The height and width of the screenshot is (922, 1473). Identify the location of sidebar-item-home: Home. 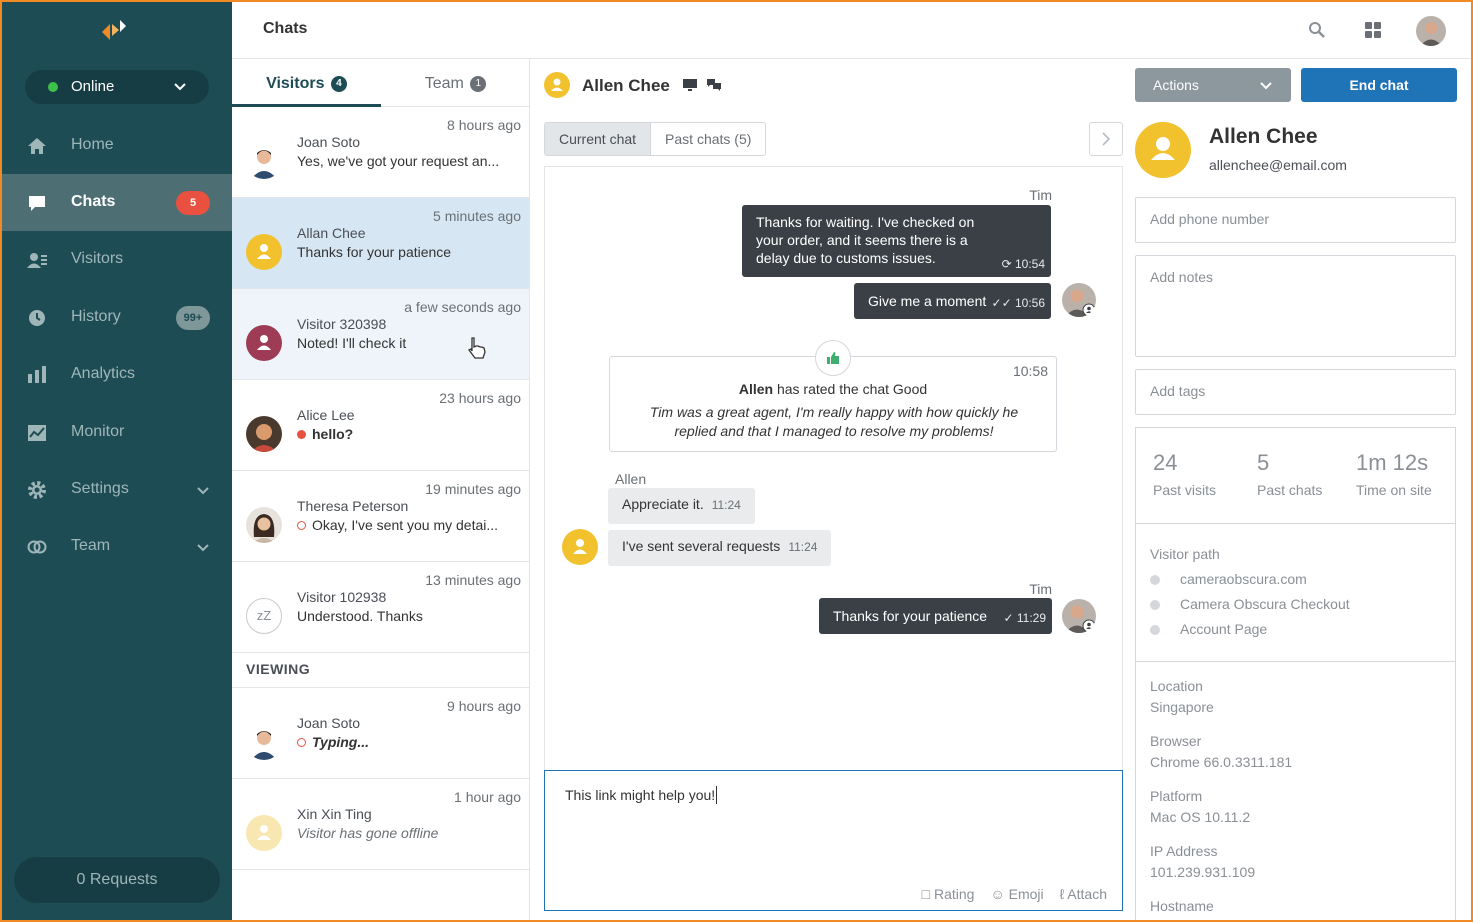
(117, 145).